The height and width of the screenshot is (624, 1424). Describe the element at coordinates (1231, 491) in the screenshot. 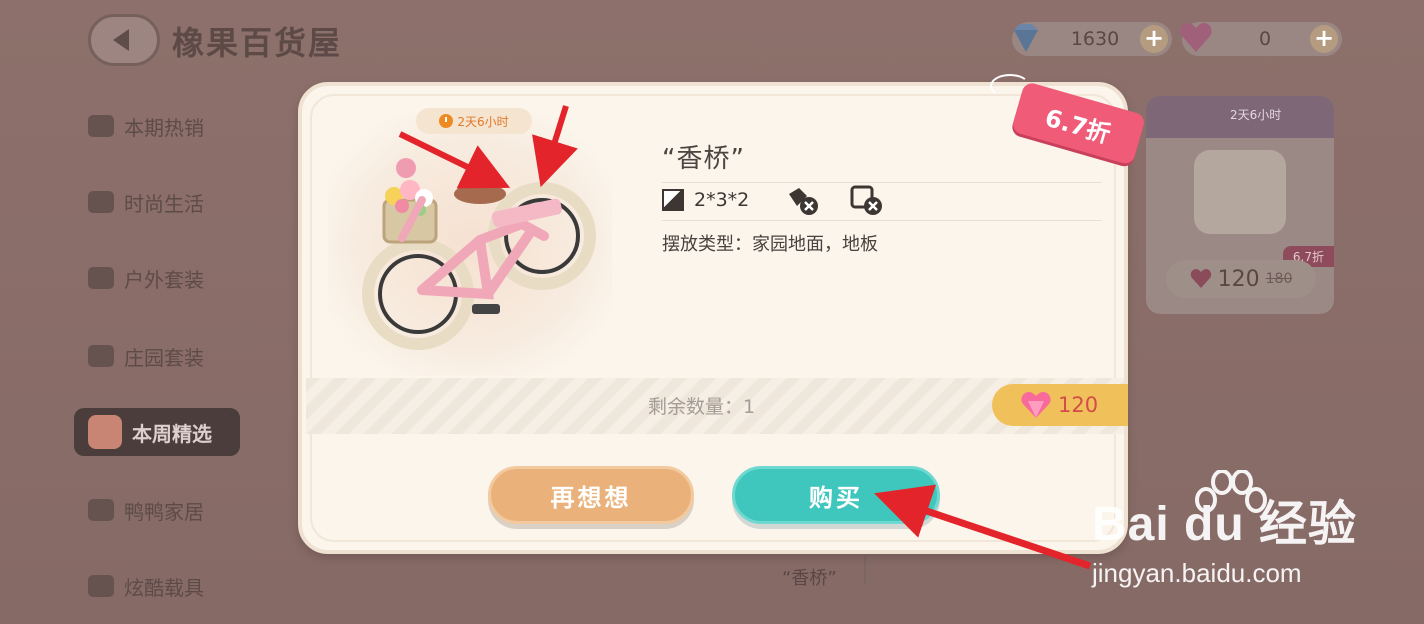

I see `baidu-paw-icon` at that location.